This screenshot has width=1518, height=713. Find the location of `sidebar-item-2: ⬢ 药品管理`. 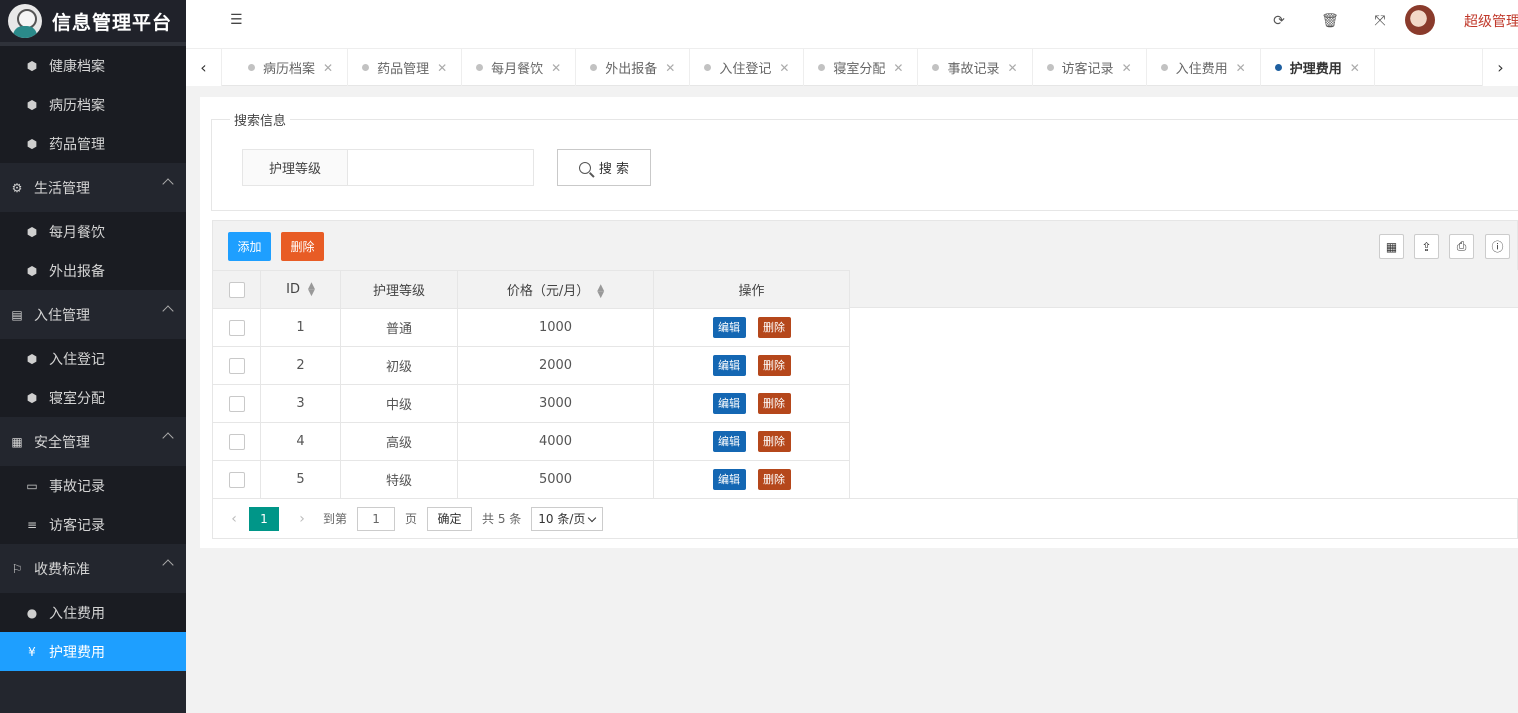

sidebar-item-2: ⬢ 药品管理 is located at coordinates (93, 143).